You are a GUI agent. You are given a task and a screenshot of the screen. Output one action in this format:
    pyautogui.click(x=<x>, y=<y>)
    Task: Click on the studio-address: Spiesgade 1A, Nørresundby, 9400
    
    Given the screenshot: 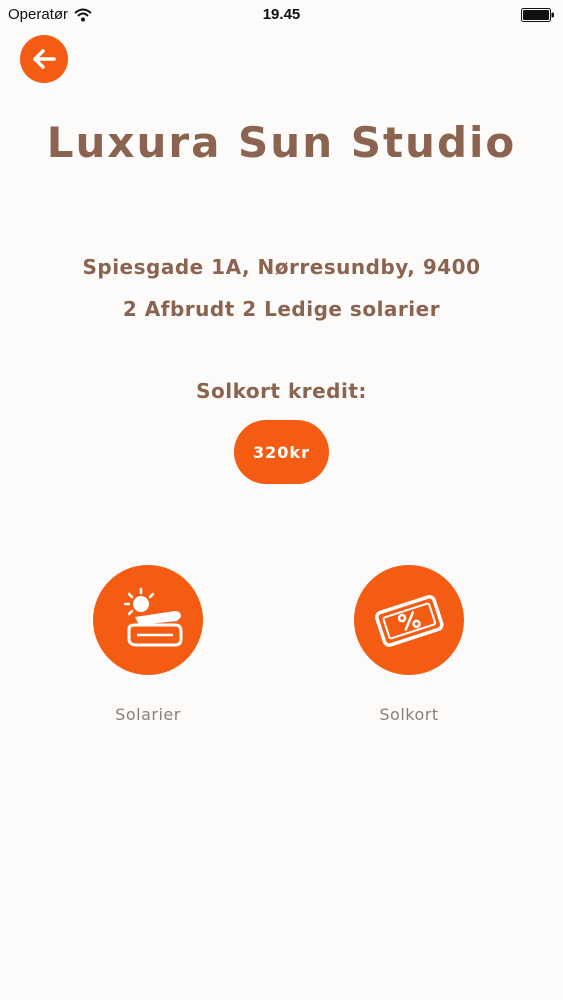 What is the action you would take?
    pyautogui.click(x=281, y=267)
    